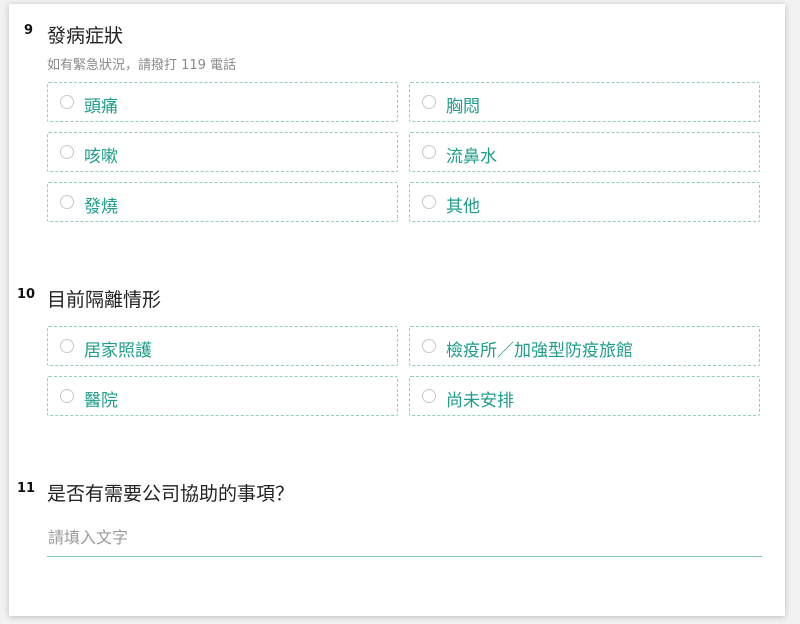  Describe the element at coordinates (222, 152) in the screenshot. I see `option-cough: 咳嗽` at that location.